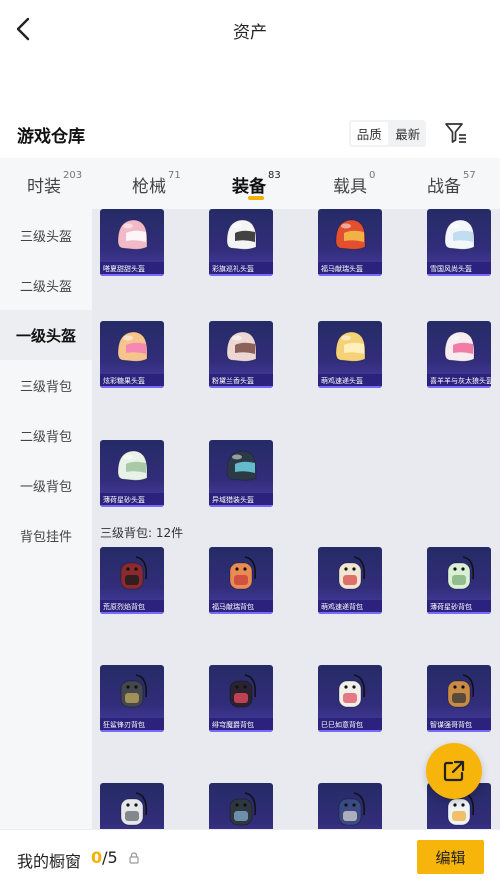 The height and width of the screenshot is (885, 500). I want to click on helmet-card: 薄荷星砂头盔, so click(132, 473).